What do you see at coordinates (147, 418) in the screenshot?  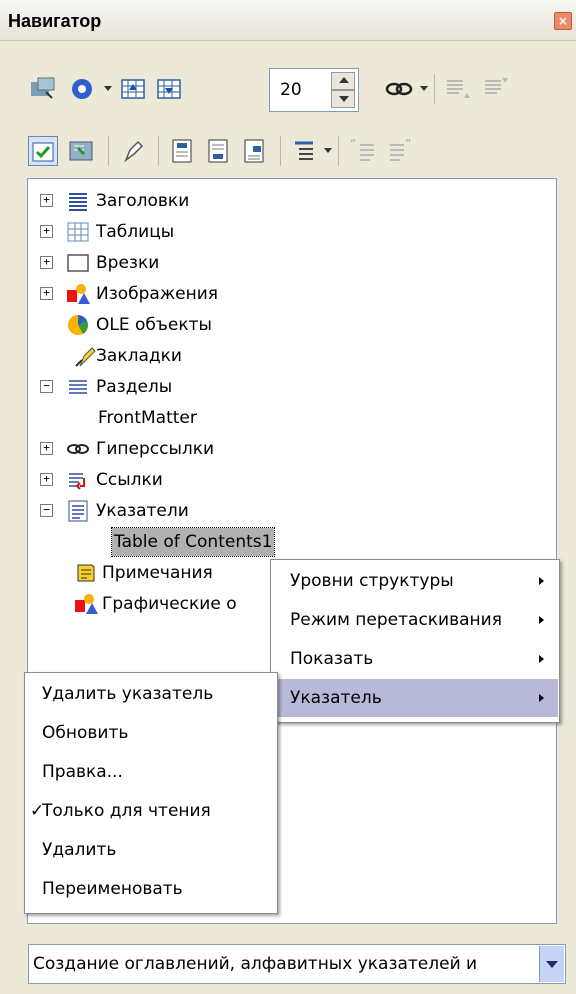 I see `tree-item-label: FrontMatter` at bounding box center [147, 418].